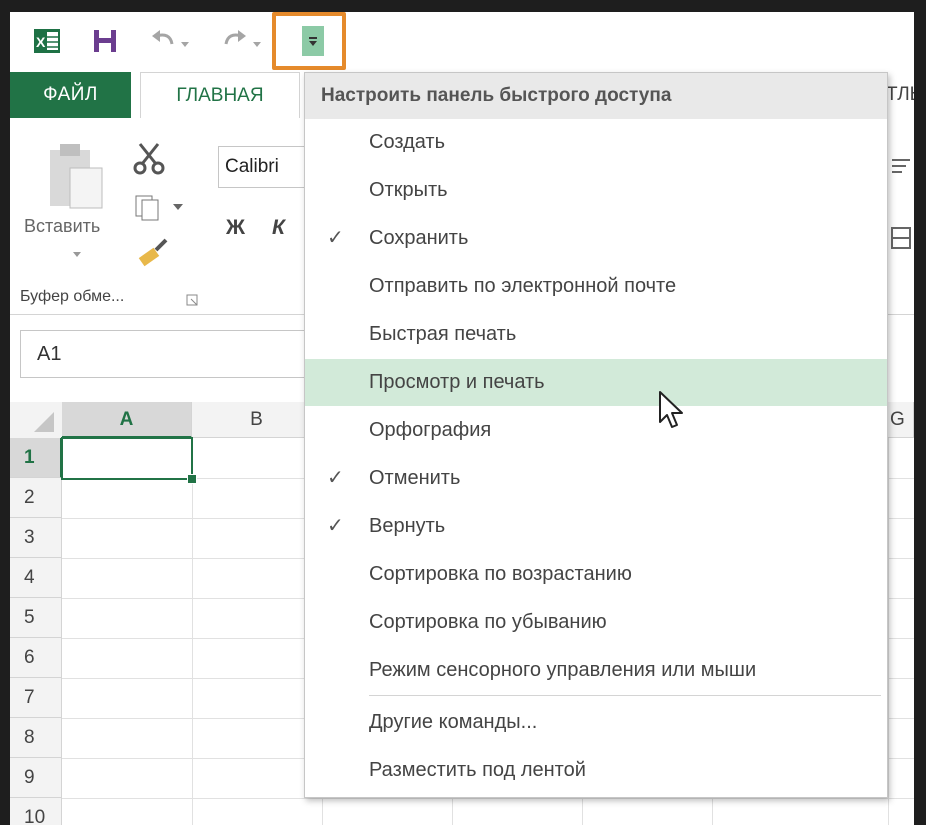  I want to click on excel-logo-icon: X, so click(47, 41).